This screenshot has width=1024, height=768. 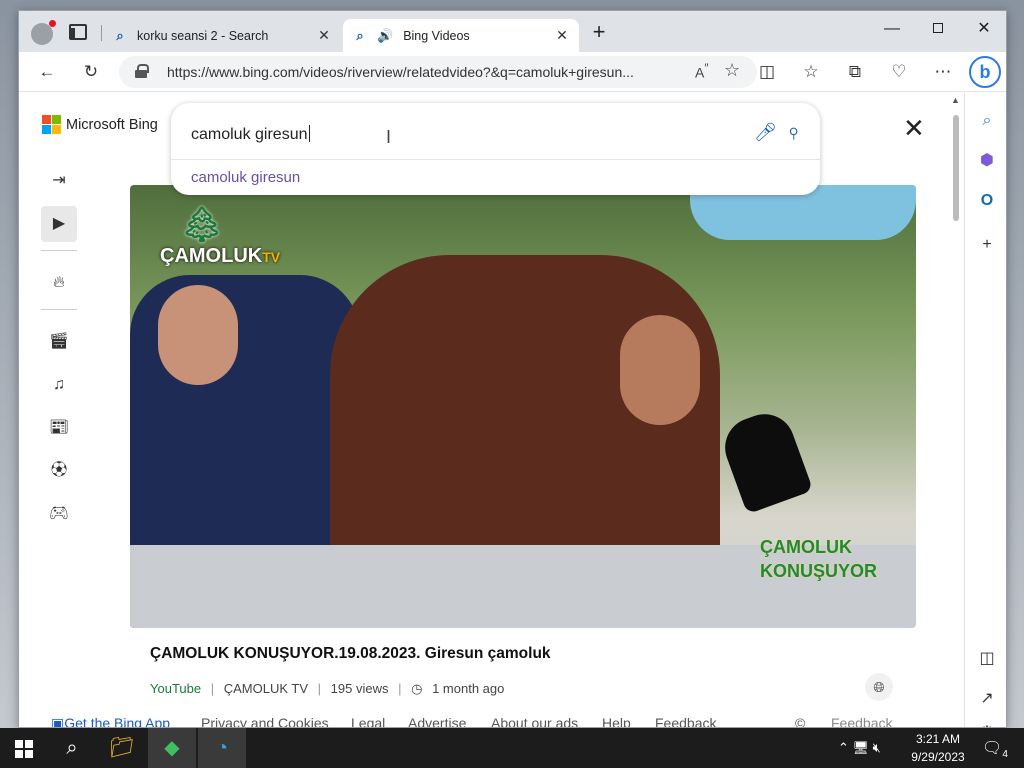 What do you see at coordinates (43, 32) in the screenshot?
I see `profile-avatar-icon` at bounding box center [43, 32].